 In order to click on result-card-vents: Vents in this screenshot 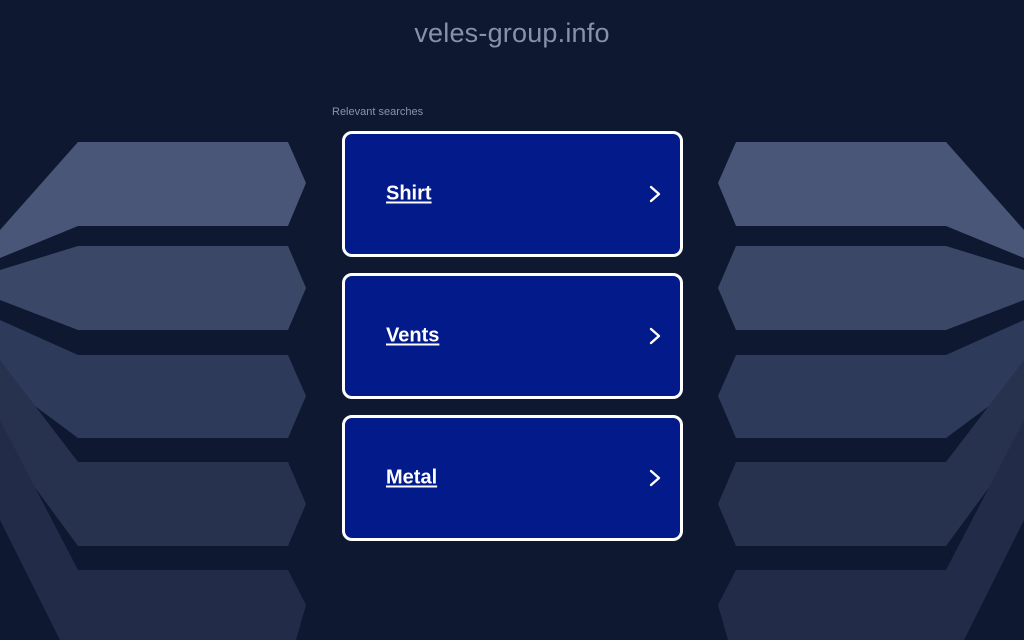, I will do `click(512, 336)`.